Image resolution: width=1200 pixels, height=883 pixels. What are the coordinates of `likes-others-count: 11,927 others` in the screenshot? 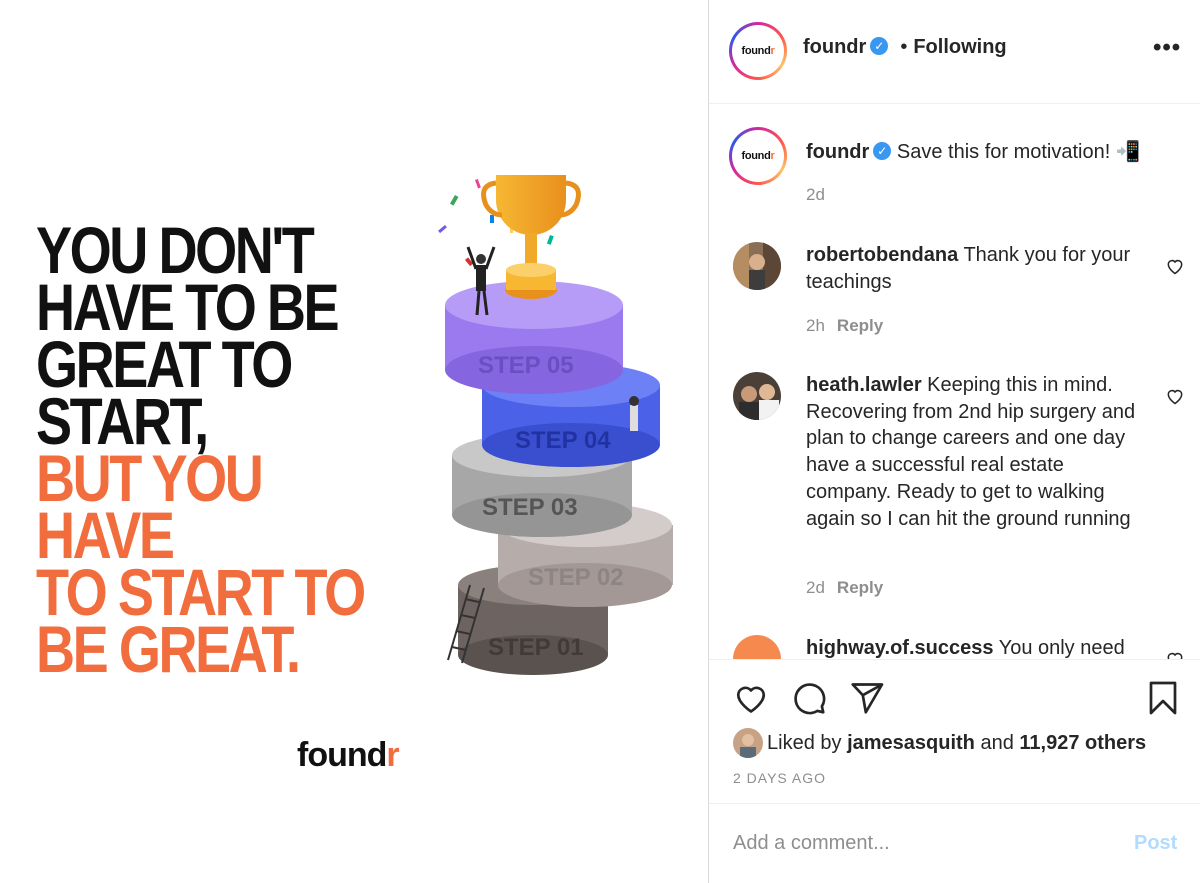 It's located at (1082, 743).